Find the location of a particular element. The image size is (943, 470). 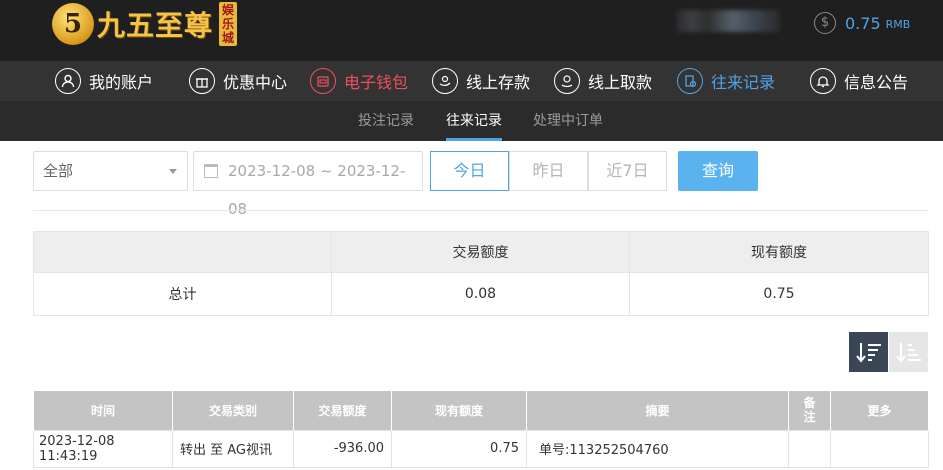

withdraw-icon is located at coordinates (567, 81).